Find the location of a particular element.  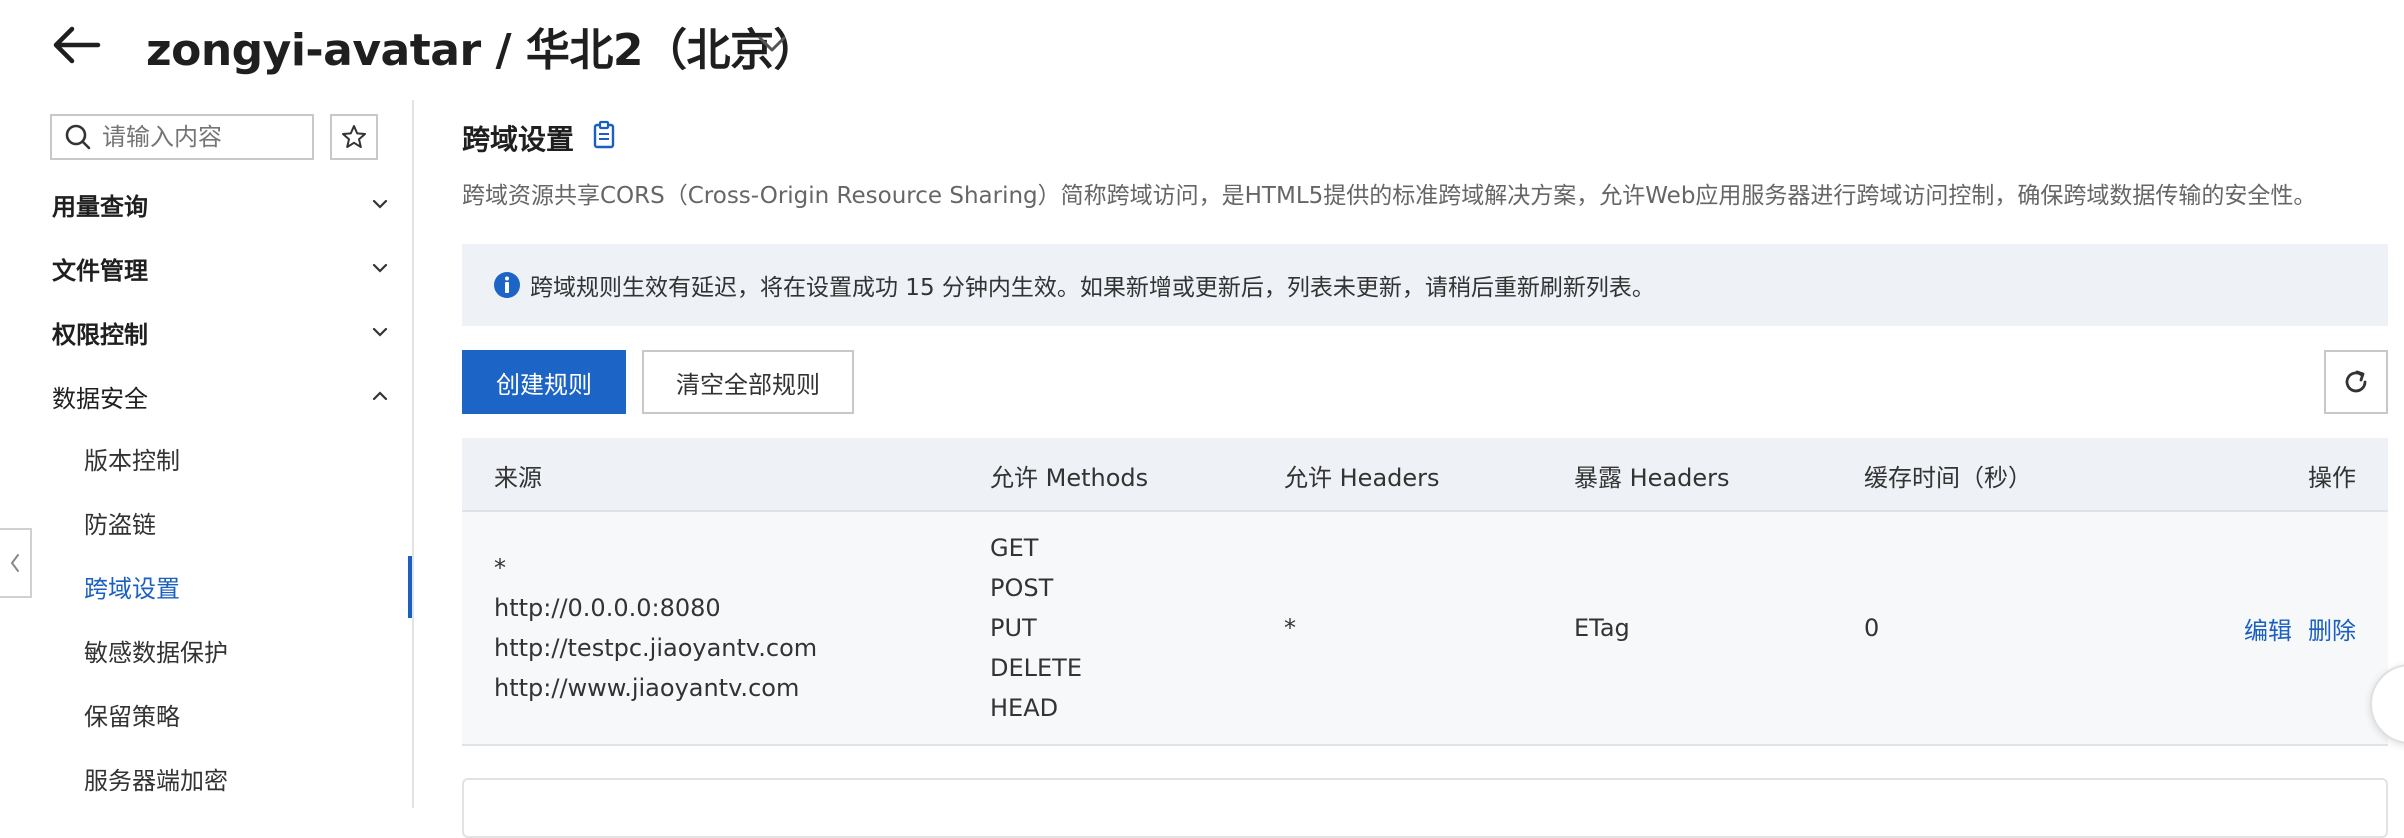

sidebar-group-label: 数据安全 is located at coordinates (100, 398).